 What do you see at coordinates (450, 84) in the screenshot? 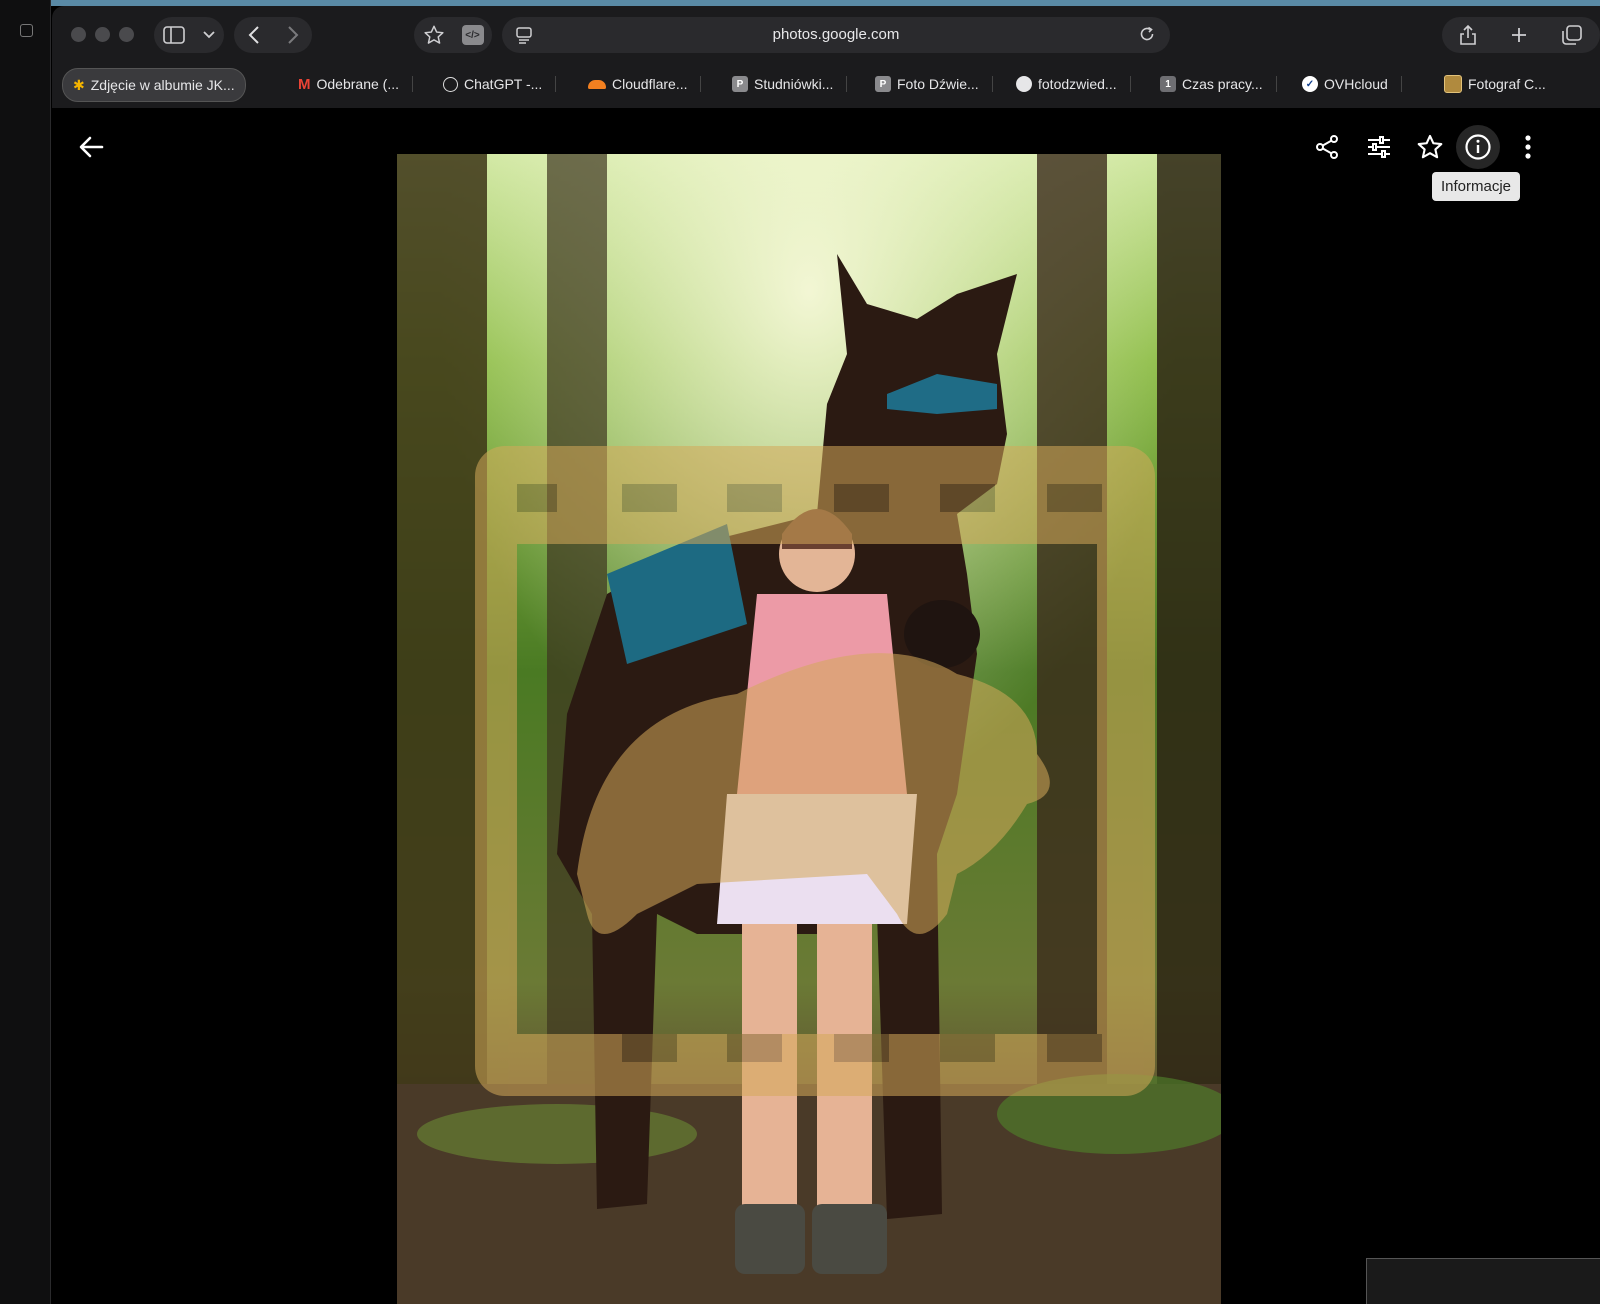
I see `chatgpt-icon` at bounding box center [450, 84].